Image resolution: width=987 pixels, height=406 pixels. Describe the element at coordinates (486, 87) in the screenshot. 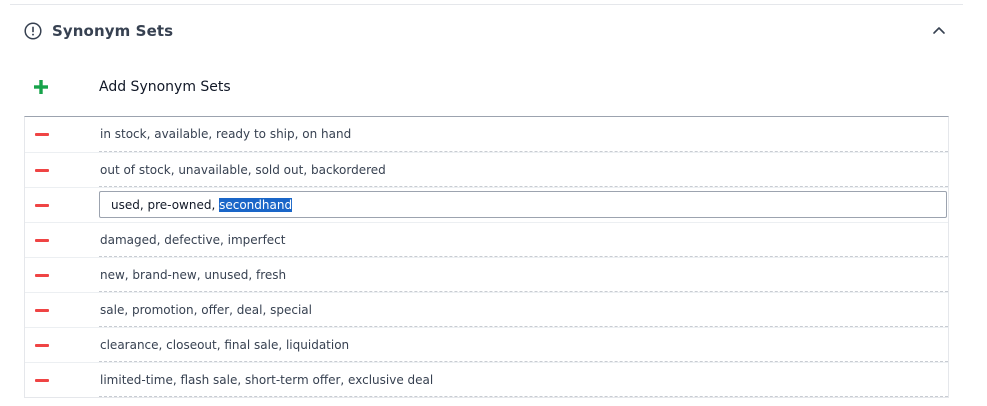

I see `add-synonym-row: Add Synonym Sets` at that location.